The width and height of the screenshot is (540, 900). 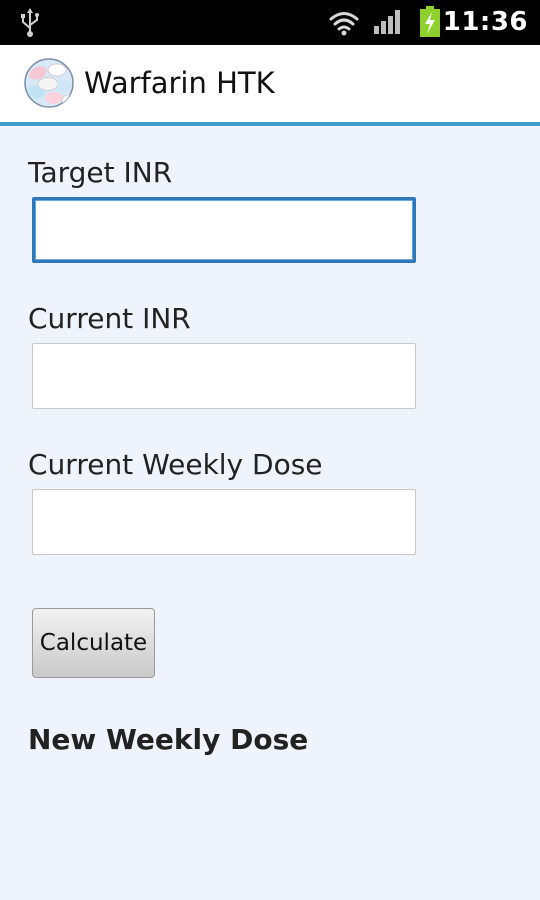 I want to click on new-weekly-dose-heading: New Weekly Dose, so click(x=168, y=739).